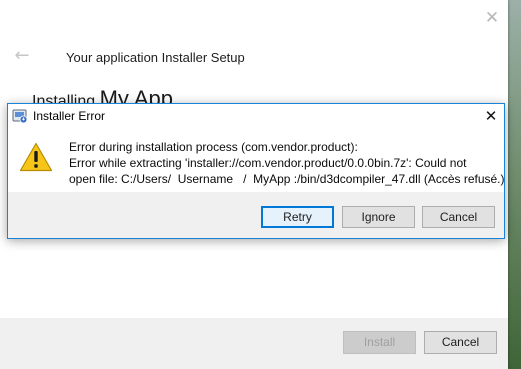  What do you see at coordinates (378, 217) in the screenshot?
I see `ignore-button: Ignore` at bounding box center [378, 217].